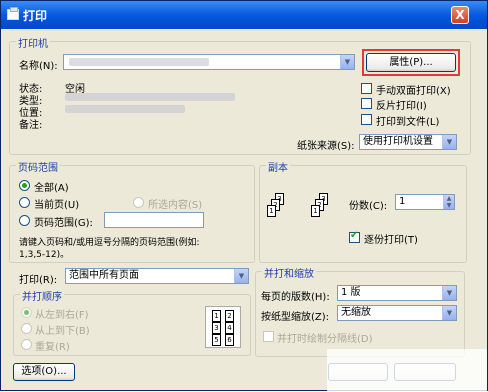 The width and height of the screenshot is (488, 392). Describe the element at coordinates (62, 331) in the screenshot. I see `top-to-bottom-label: 从上到下(B)` at that location.